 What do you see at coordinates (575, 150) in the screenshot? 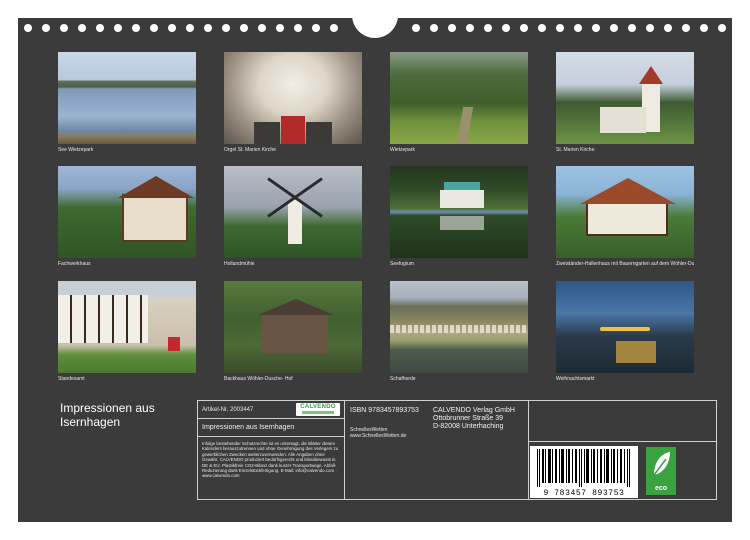
I see `photo-caption: St. Marien Kirche` at bounding box center [575, 150].